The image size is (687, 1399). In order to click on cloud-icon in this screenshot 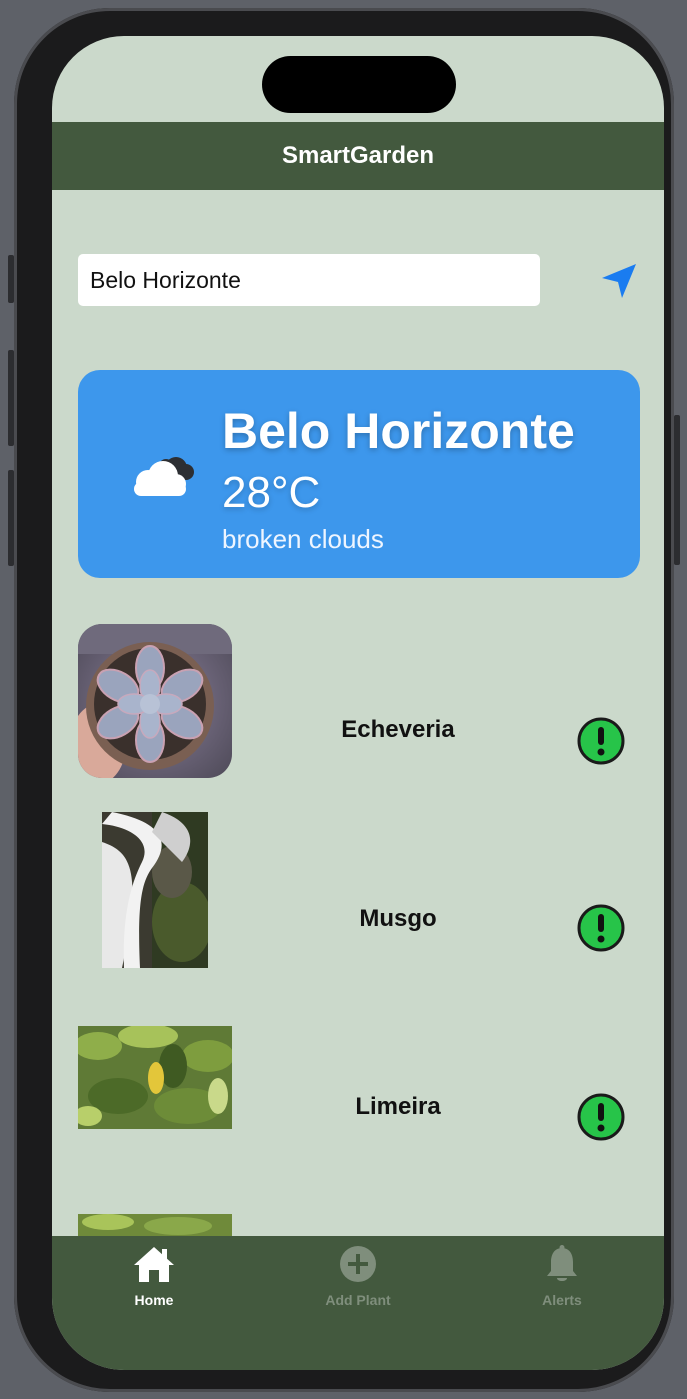, I will do `click(164, 476)`.